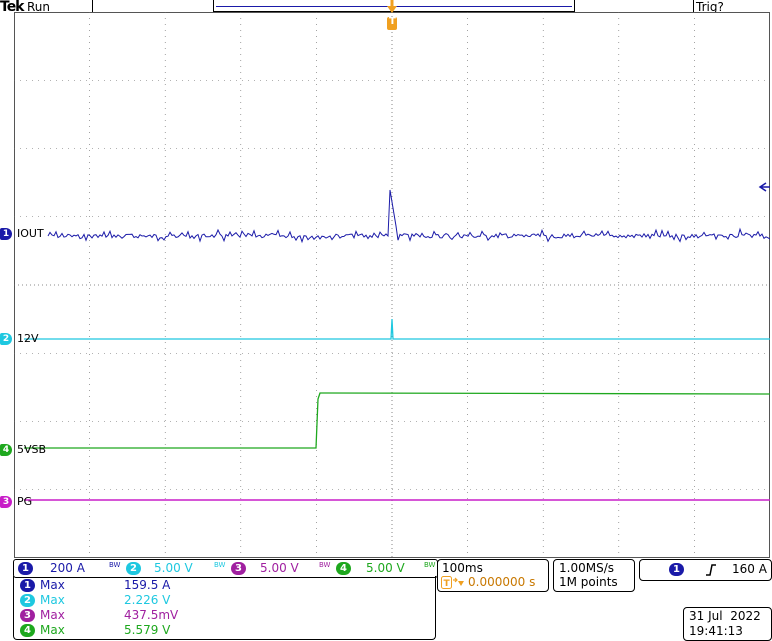 This screenshot has height=641, width=772. What do you see at coordinates (716, 631) in the screenshot?
I see `time: 19:41:13` at bounding box center [716, 631].